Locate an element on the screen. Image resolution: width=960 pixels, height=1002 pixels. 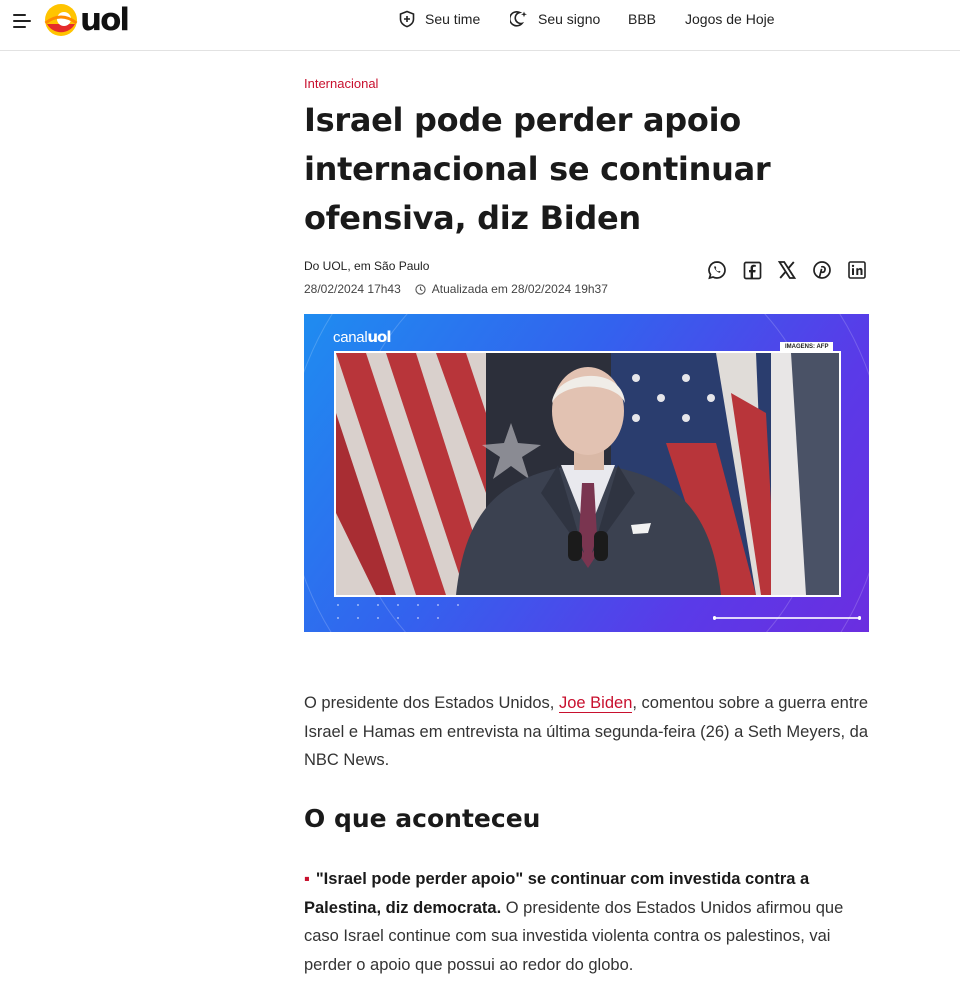
image-credit: IMAGENS: AFP is located at coordinates (807, 347).